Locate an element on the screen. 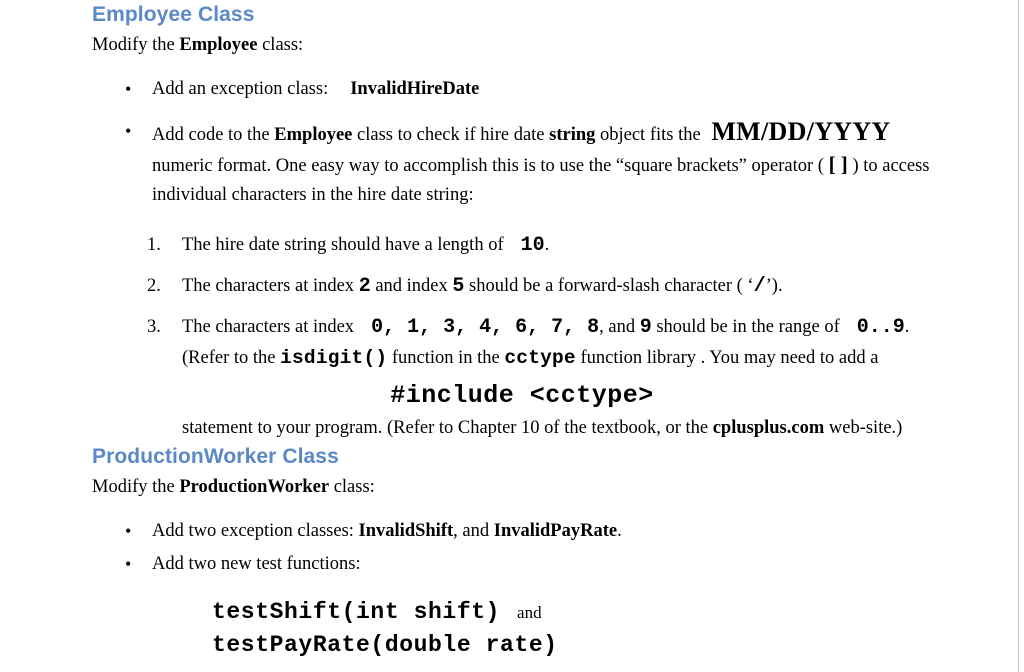 The width and height of the screenshot is (1024, 672). rule-3-text-5: function in the is located at coordinates (446, 358).